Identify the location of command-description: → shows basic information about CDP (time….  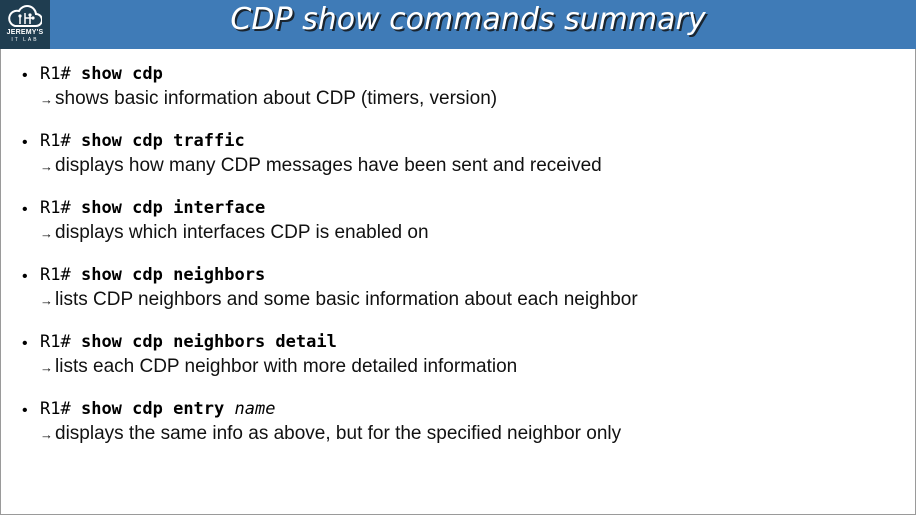
(268, 99).